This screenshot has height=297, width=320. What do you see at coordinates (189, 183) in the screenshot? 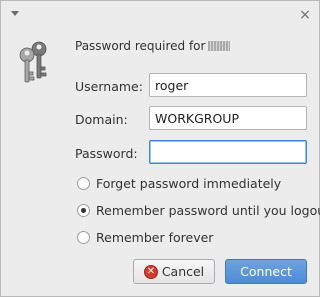
I see `radio-label: Forget password immediately` at bounding box center [189, 183].